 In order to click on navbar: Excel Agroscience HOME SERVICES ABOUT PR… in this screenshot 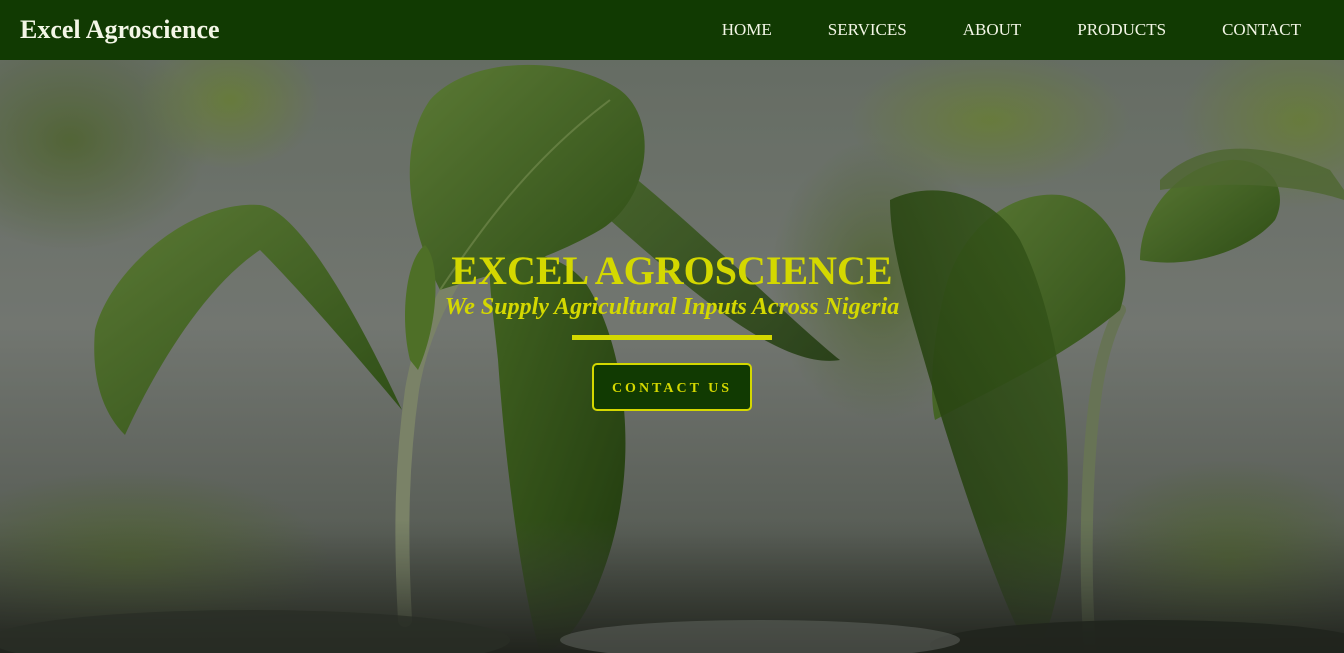, I will do `click(672, 30)`.